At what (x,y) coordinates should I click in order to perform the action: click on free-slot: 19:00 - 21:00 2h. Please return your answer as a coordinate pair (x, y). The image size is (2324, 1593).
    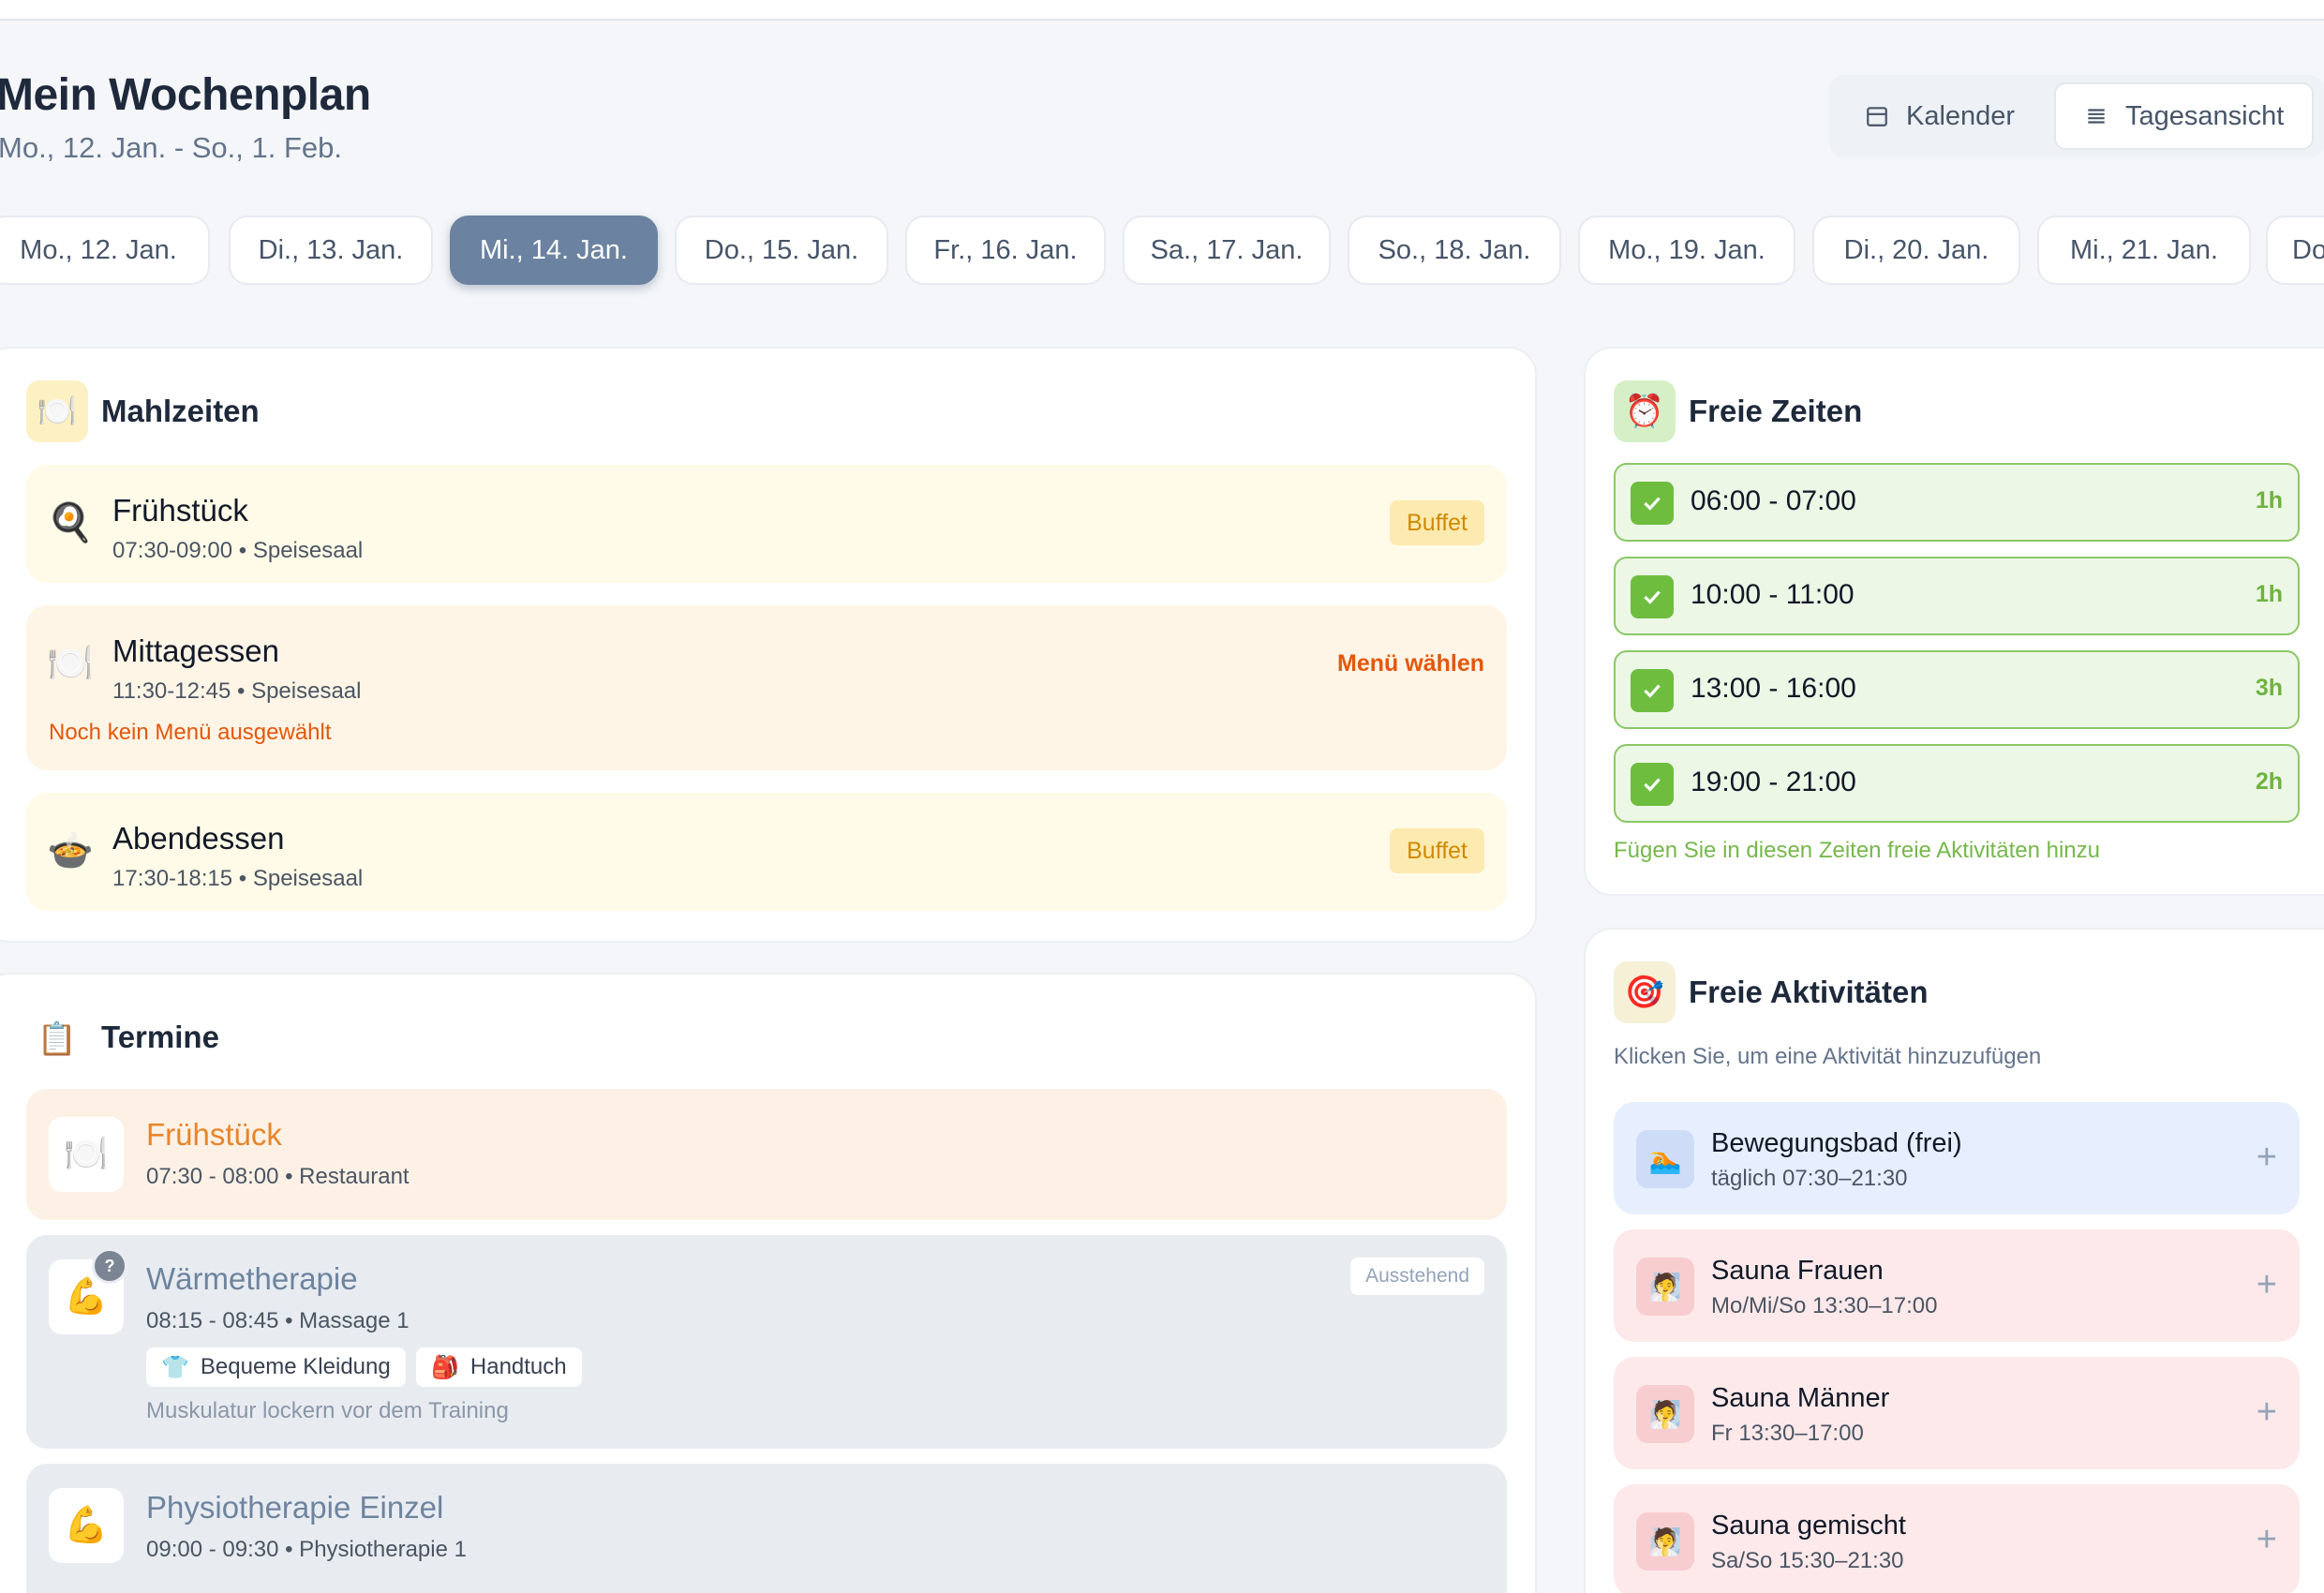
    Looking at the image, I should click on (1957, 783).